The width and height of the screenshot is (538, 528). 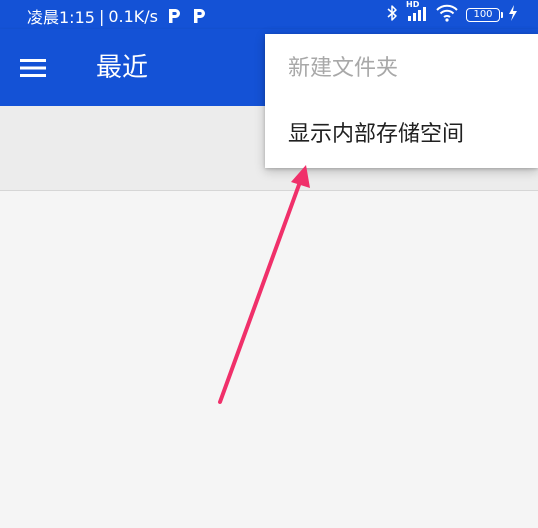 I want to click on wifi-icon, so click(x=447, y=15).